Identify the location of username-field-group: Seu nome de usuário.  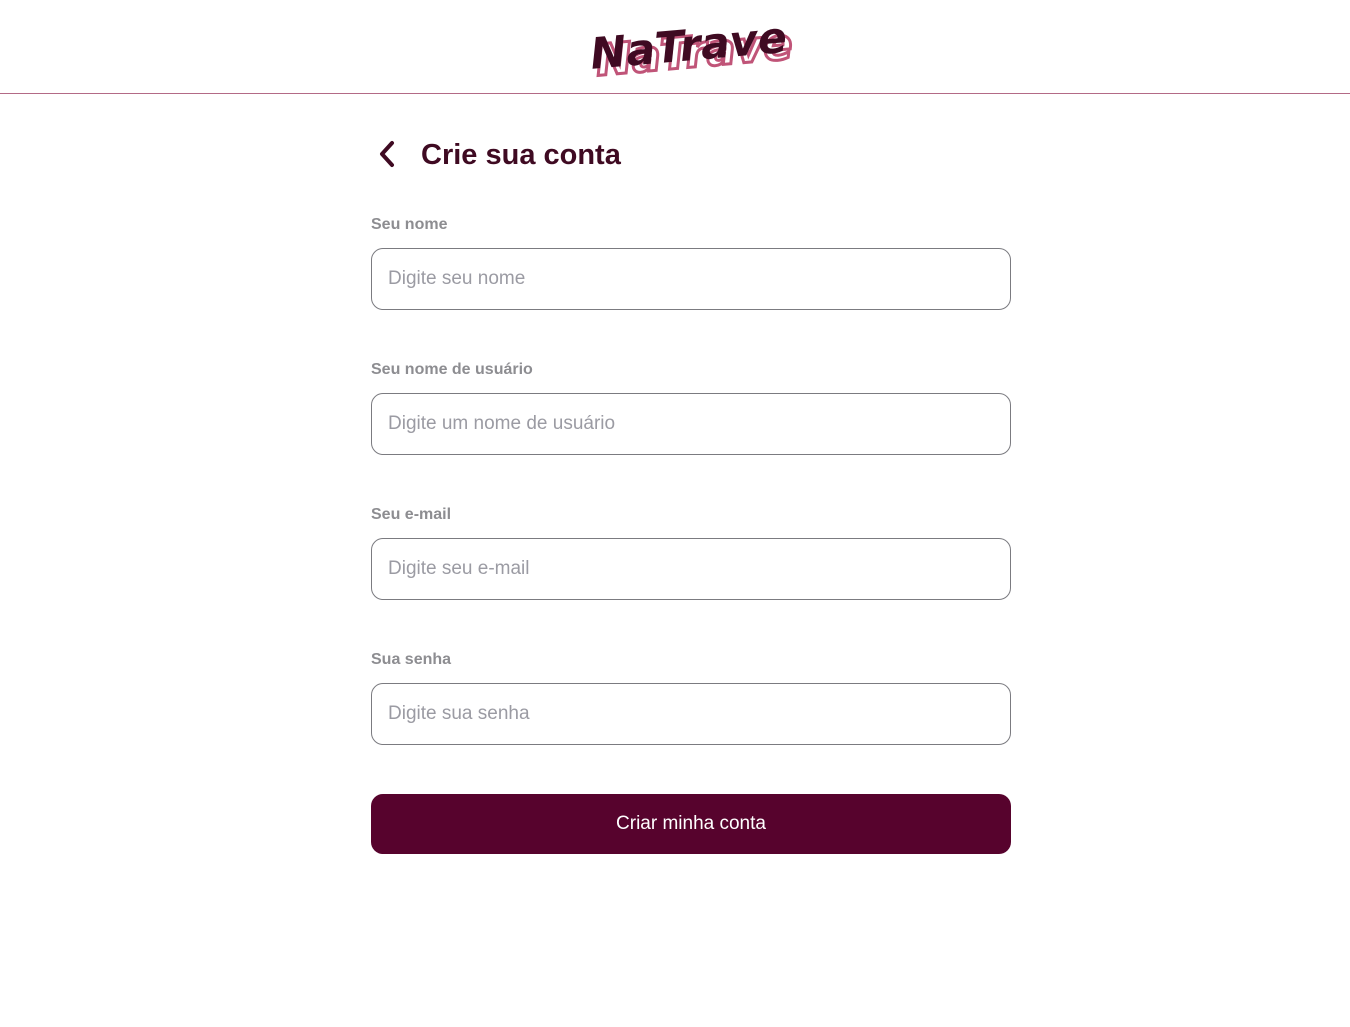
(691, 407).